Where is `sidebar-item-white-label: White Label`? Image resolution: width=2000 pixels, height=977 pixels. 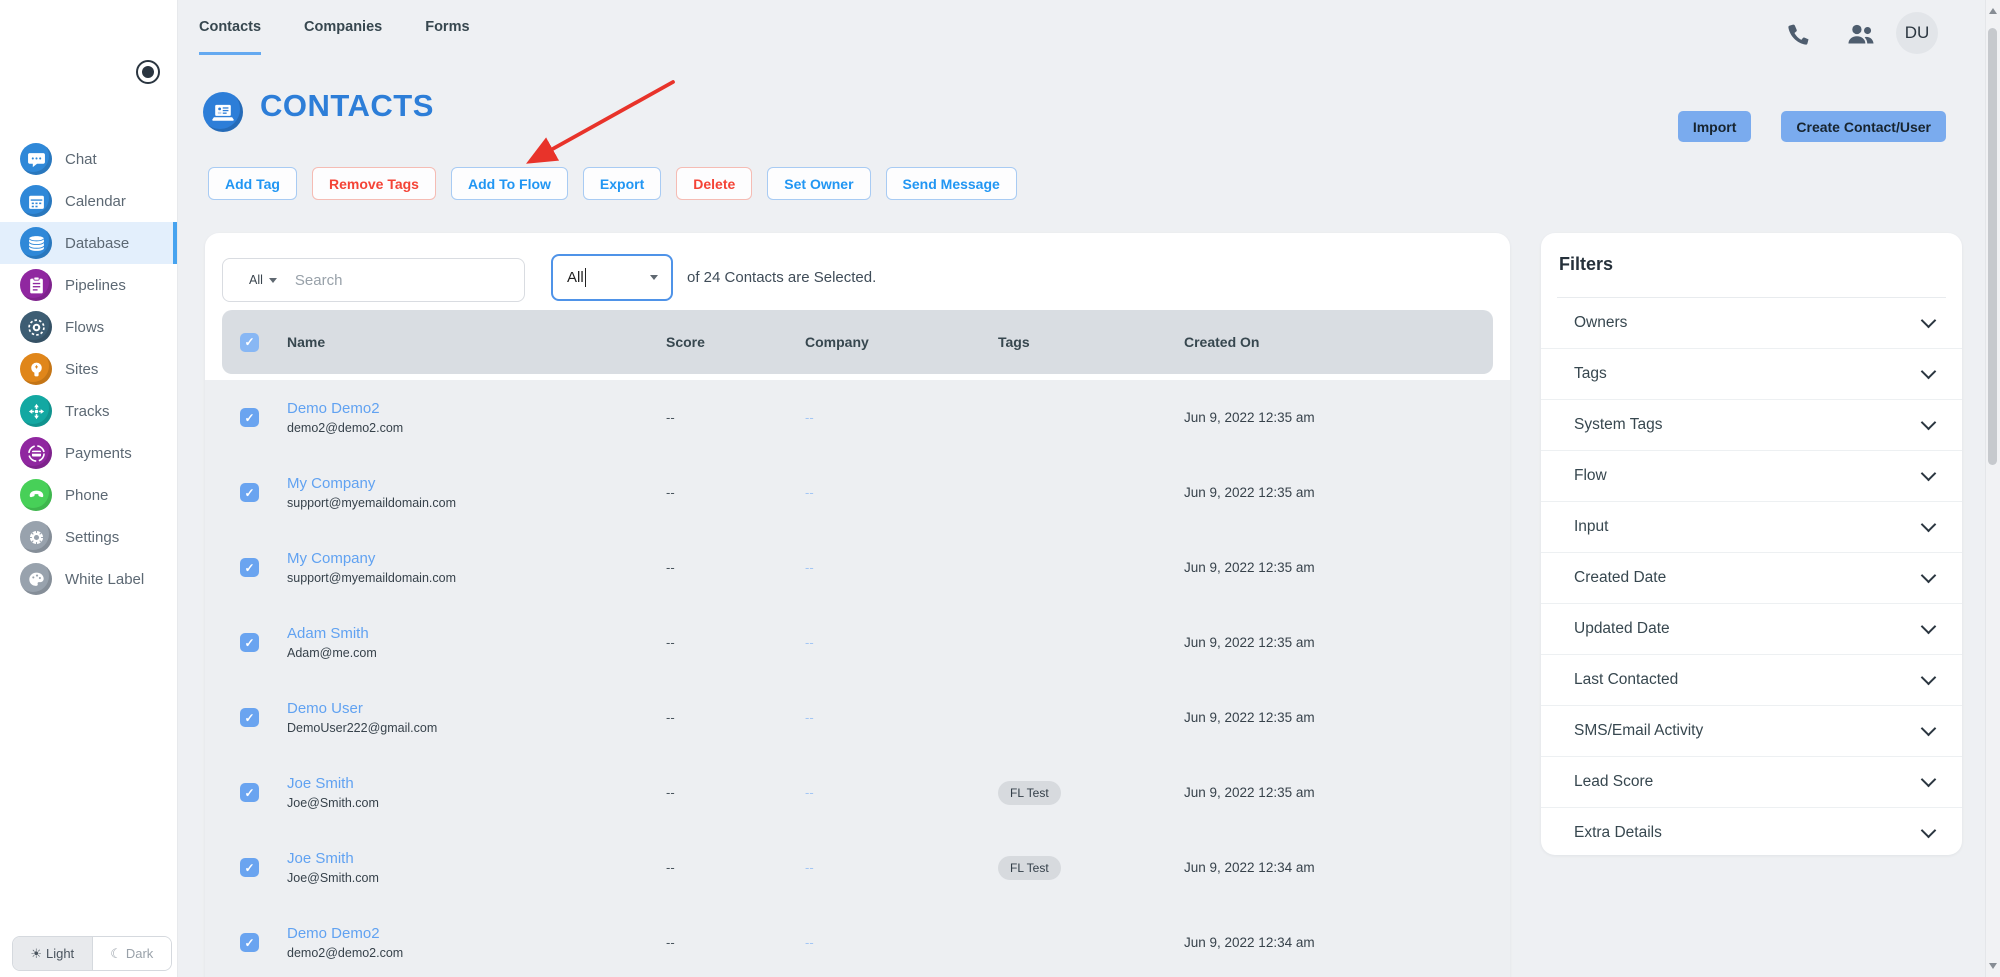
sidebar-item-white-label: White Label is located at coordinates (88, 579).